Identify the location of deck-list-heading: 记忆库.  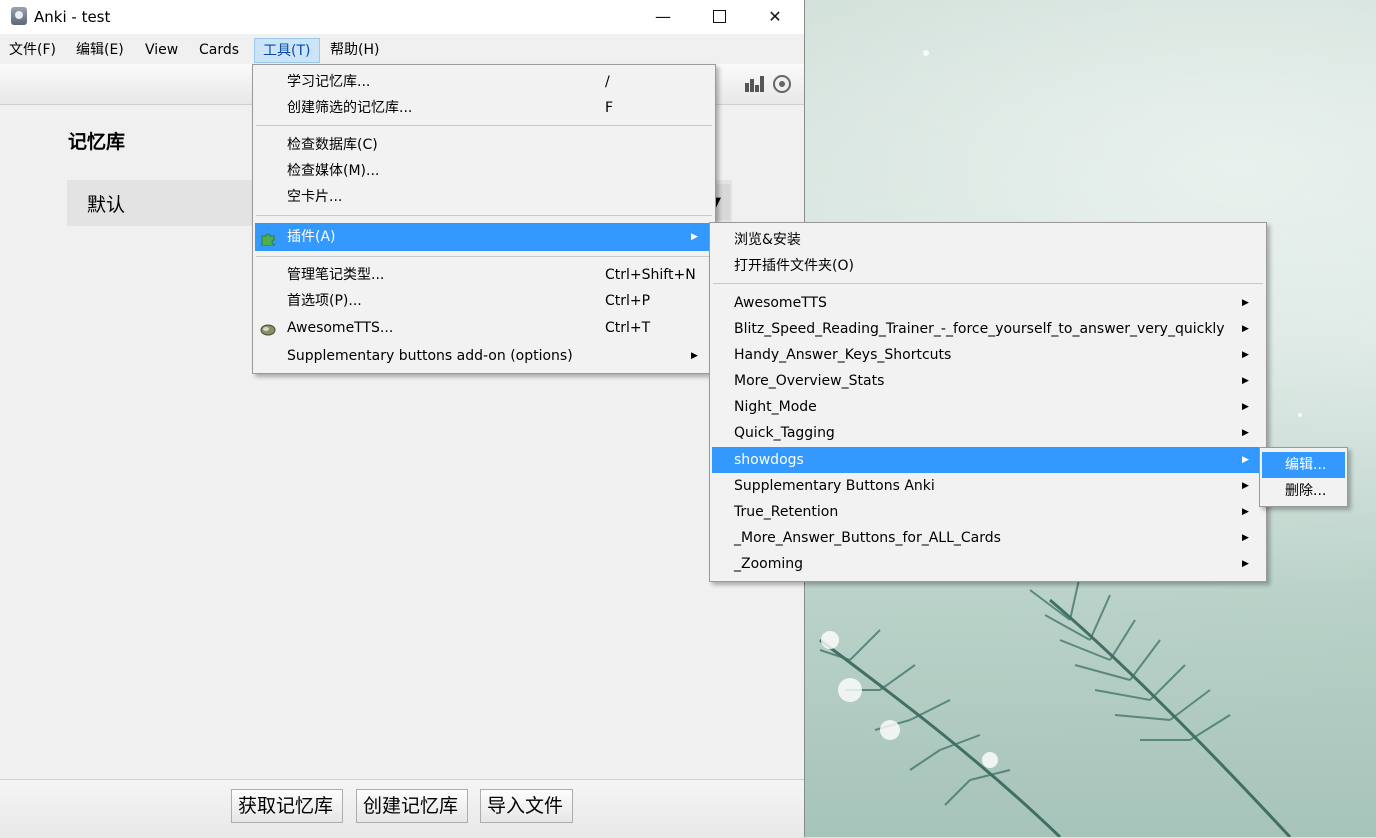
(97, 142).